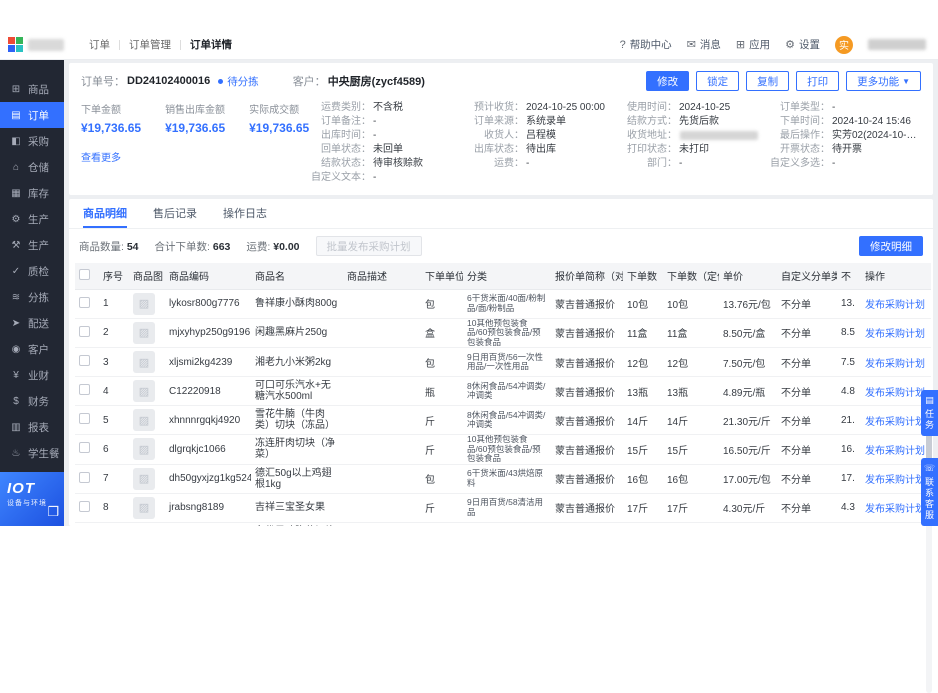 The image size is (938, 693). What do you see at coordinates (704, 44) in the screenshot?
I see `messages-button: ✉ 消息` at bounding box center [704, 44].